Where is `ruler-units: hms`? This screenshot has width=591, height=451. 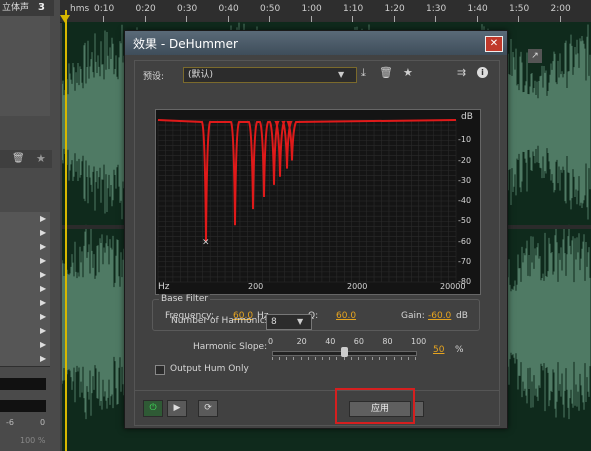
ruler-units: hms is located at coordinates (80, 9).